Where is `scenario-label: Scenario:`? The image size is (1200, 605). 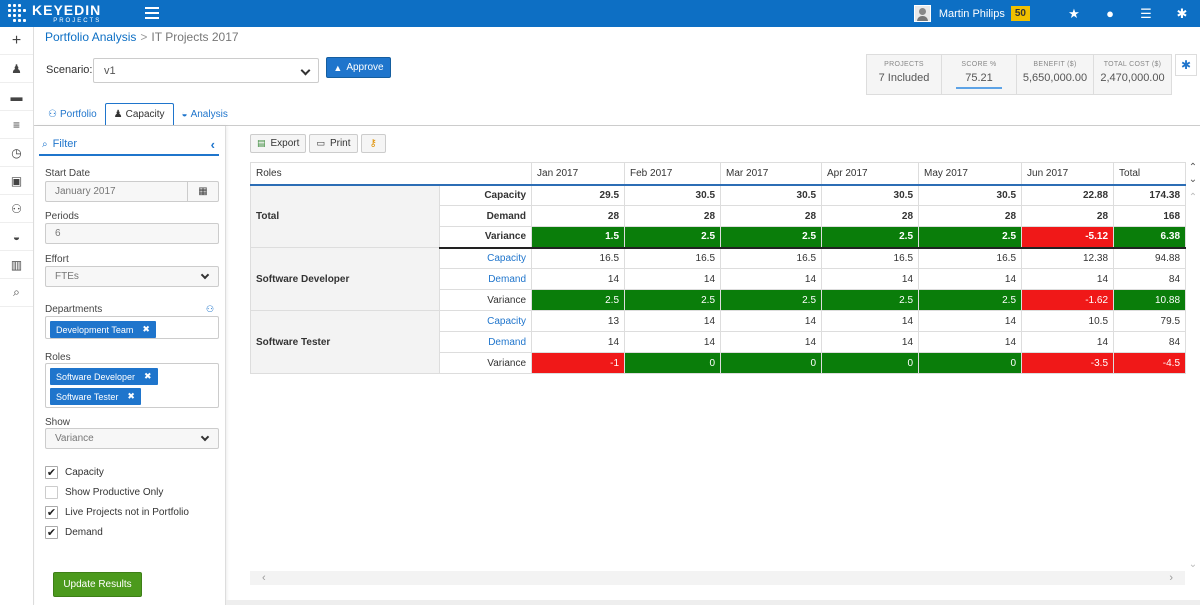
scenario-label: Scenario: is located at coordinates (69, 70).